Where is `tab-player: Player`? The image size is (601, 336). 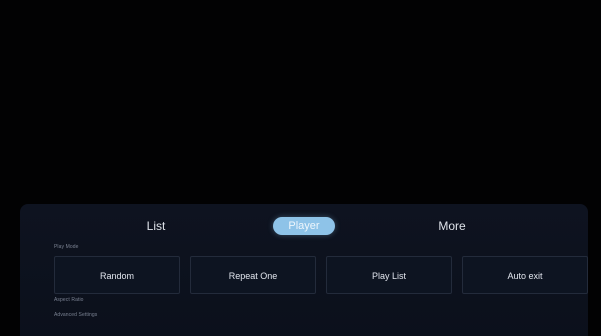
tab-player: Player is located at coordinates (304, 226).